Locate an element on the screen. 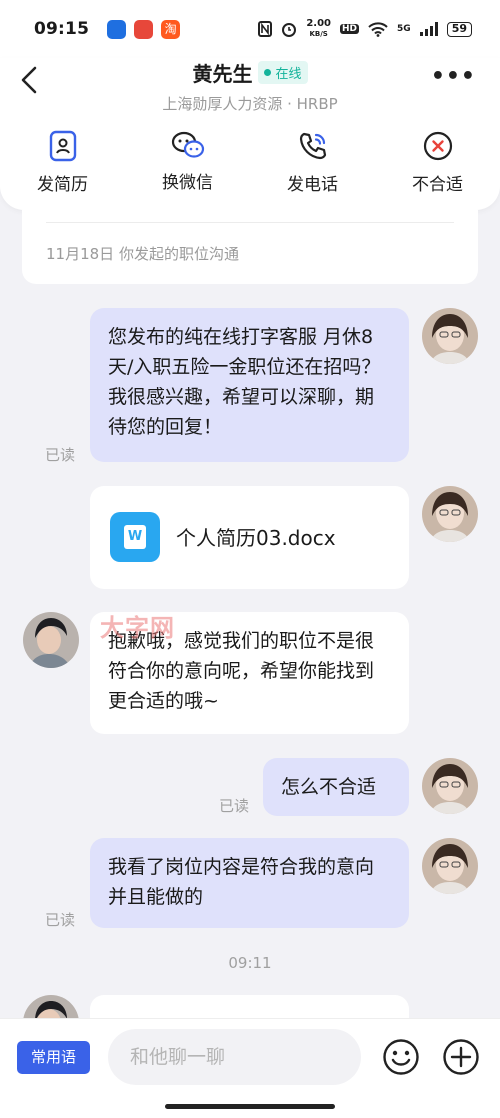 This screenshot has height=1118, width=500. wifi-icon is located at coordinates (378, 29).